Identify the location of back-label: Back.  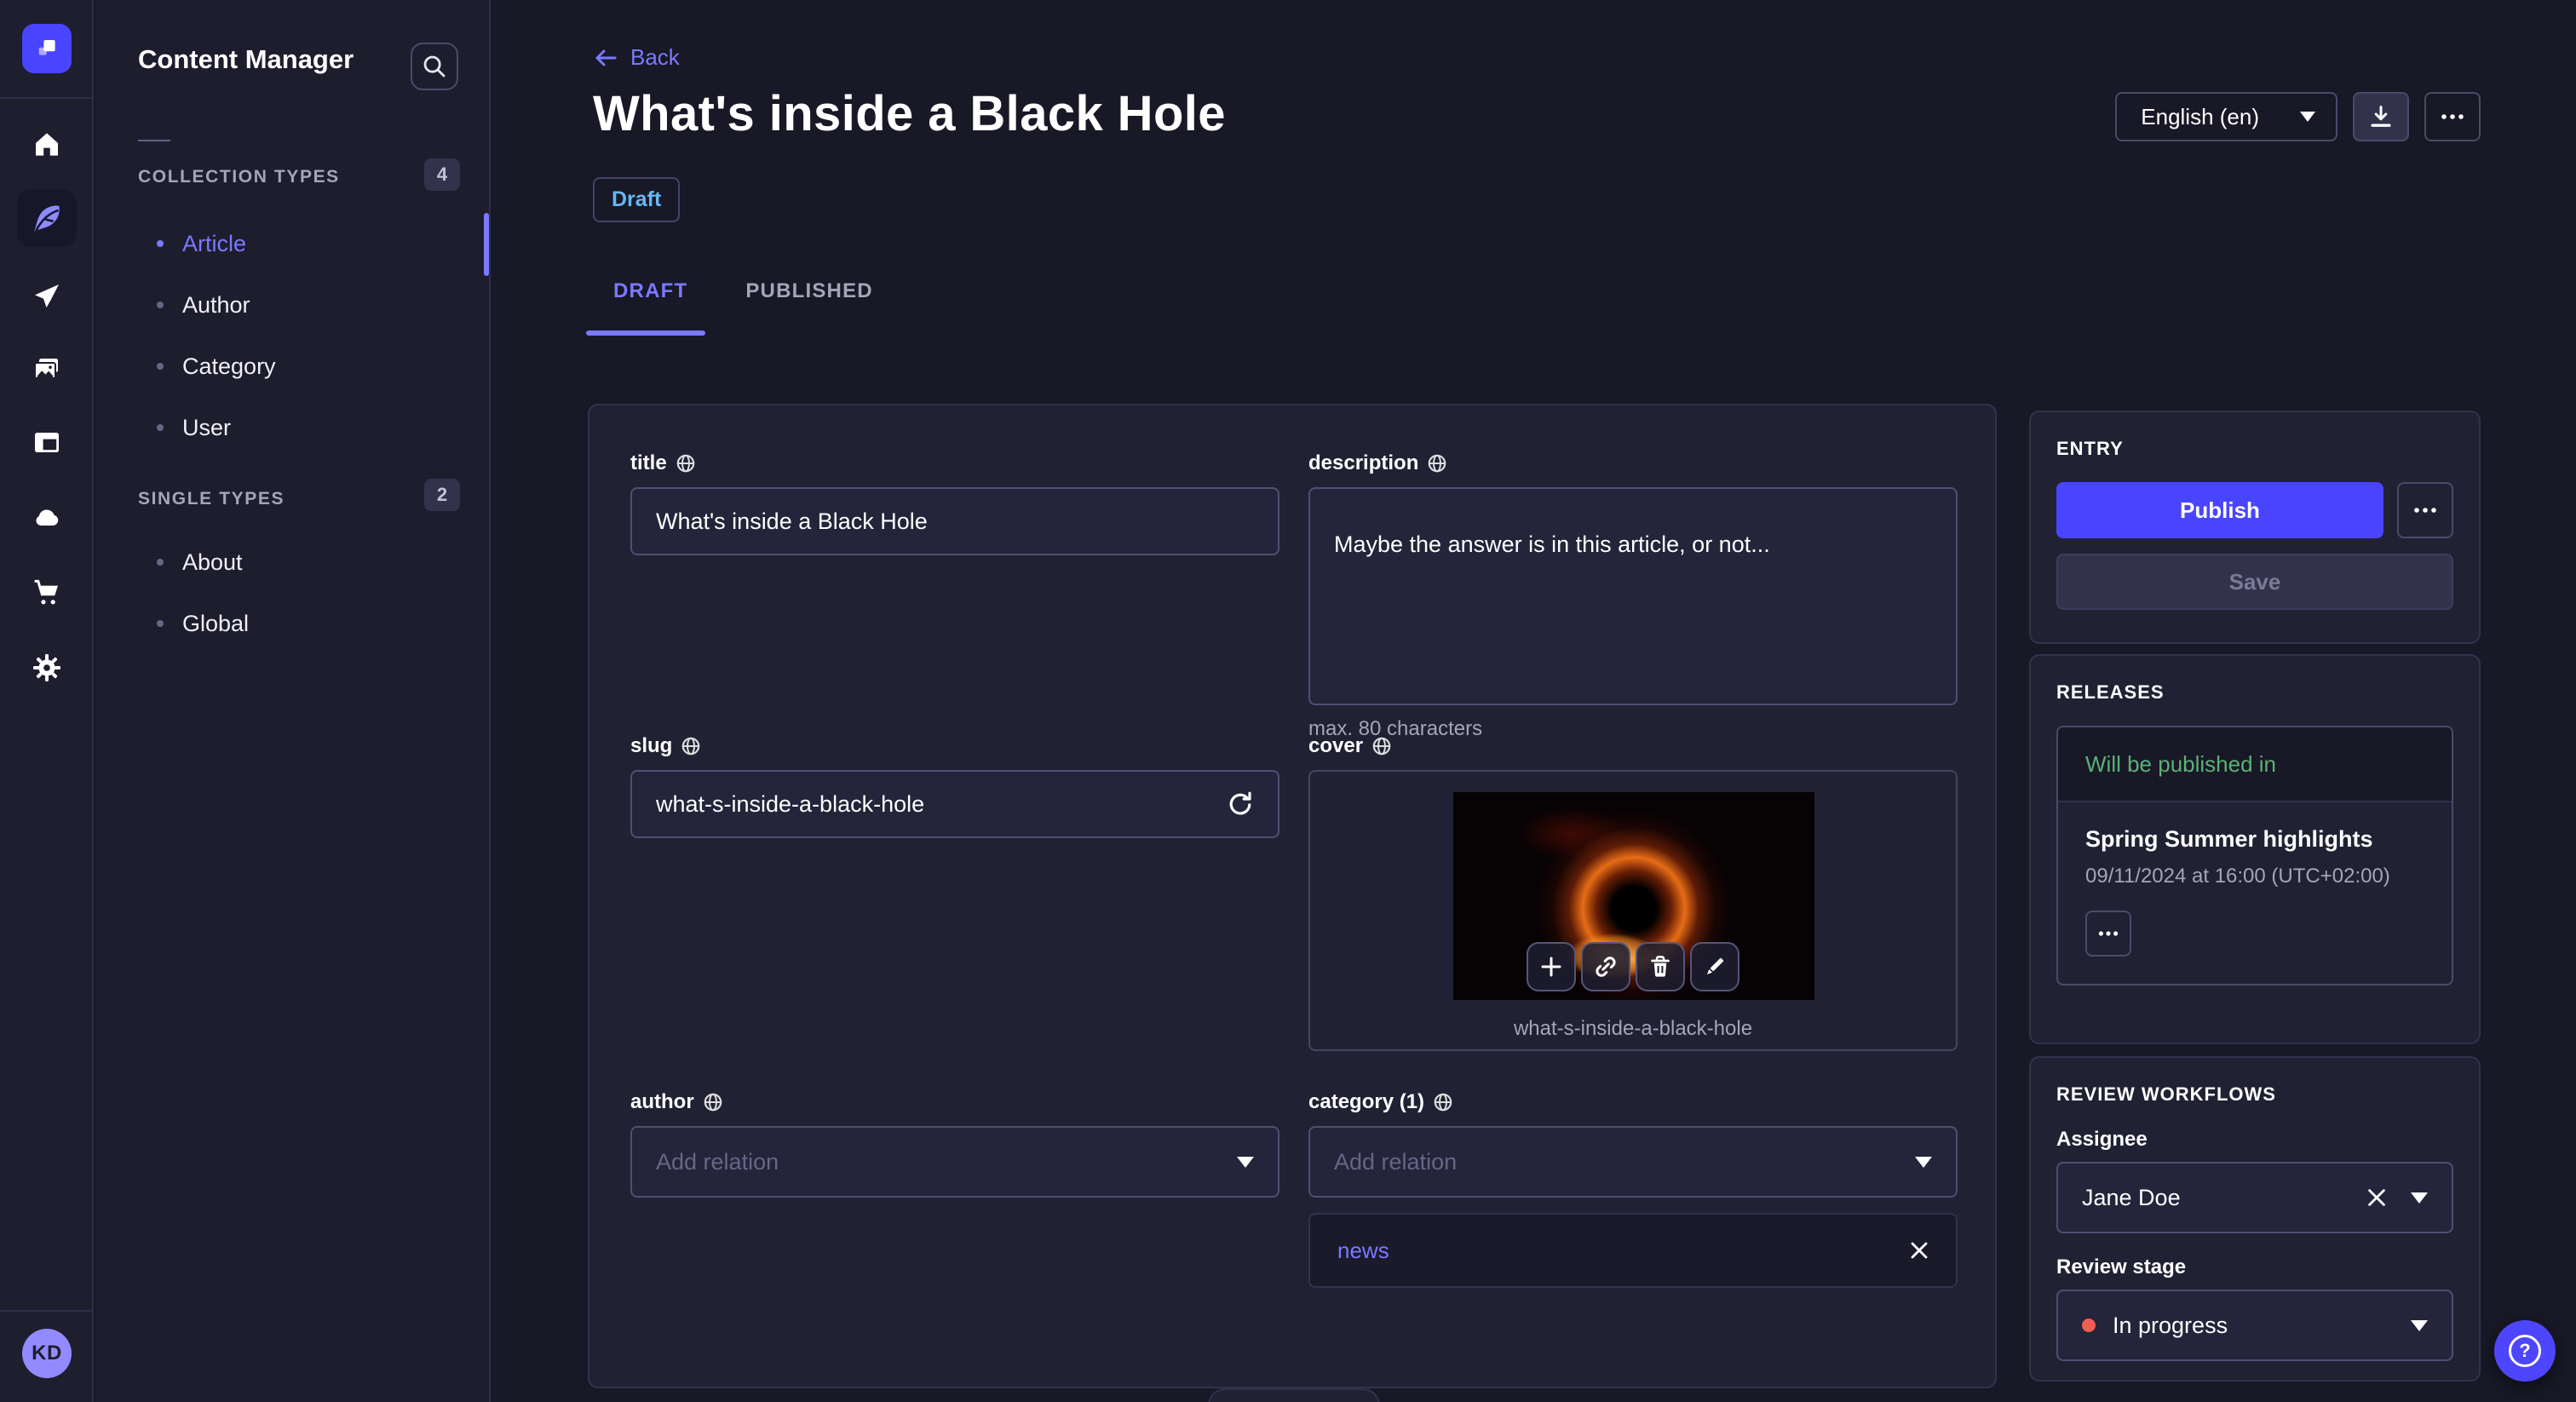
(655, 57).